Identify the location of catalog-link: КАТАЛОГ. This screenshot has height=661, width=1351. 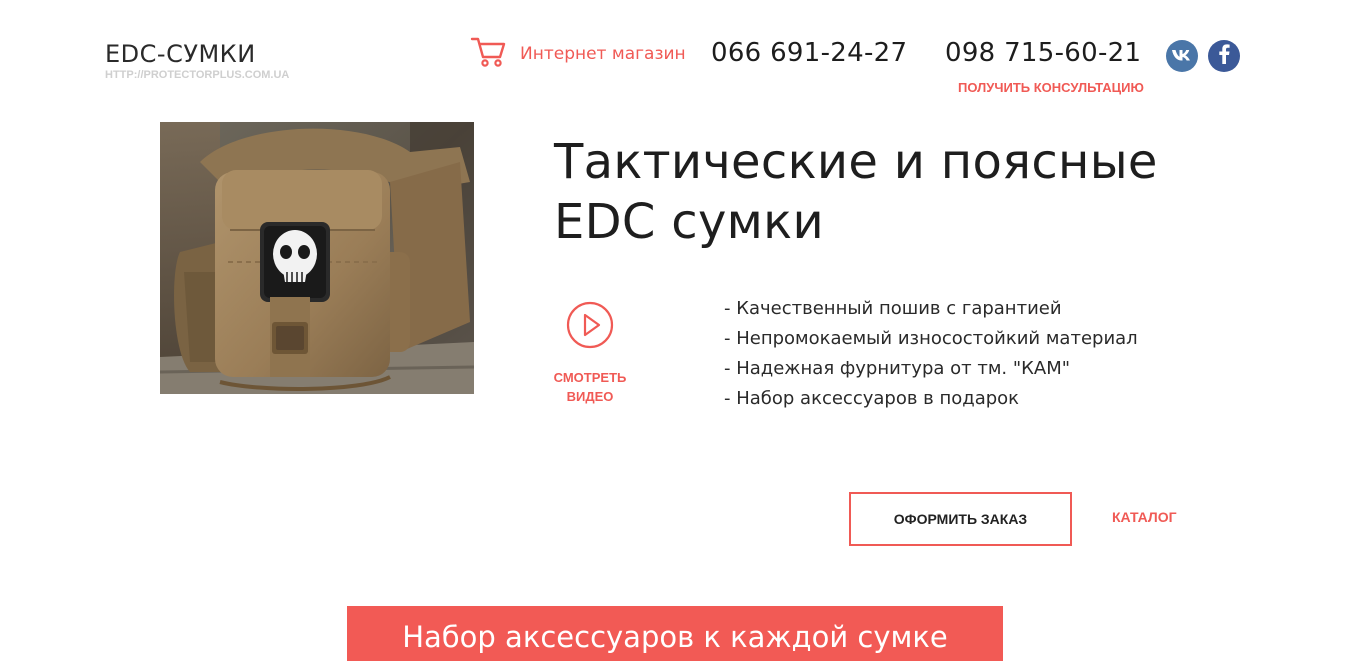
(1144, 517).